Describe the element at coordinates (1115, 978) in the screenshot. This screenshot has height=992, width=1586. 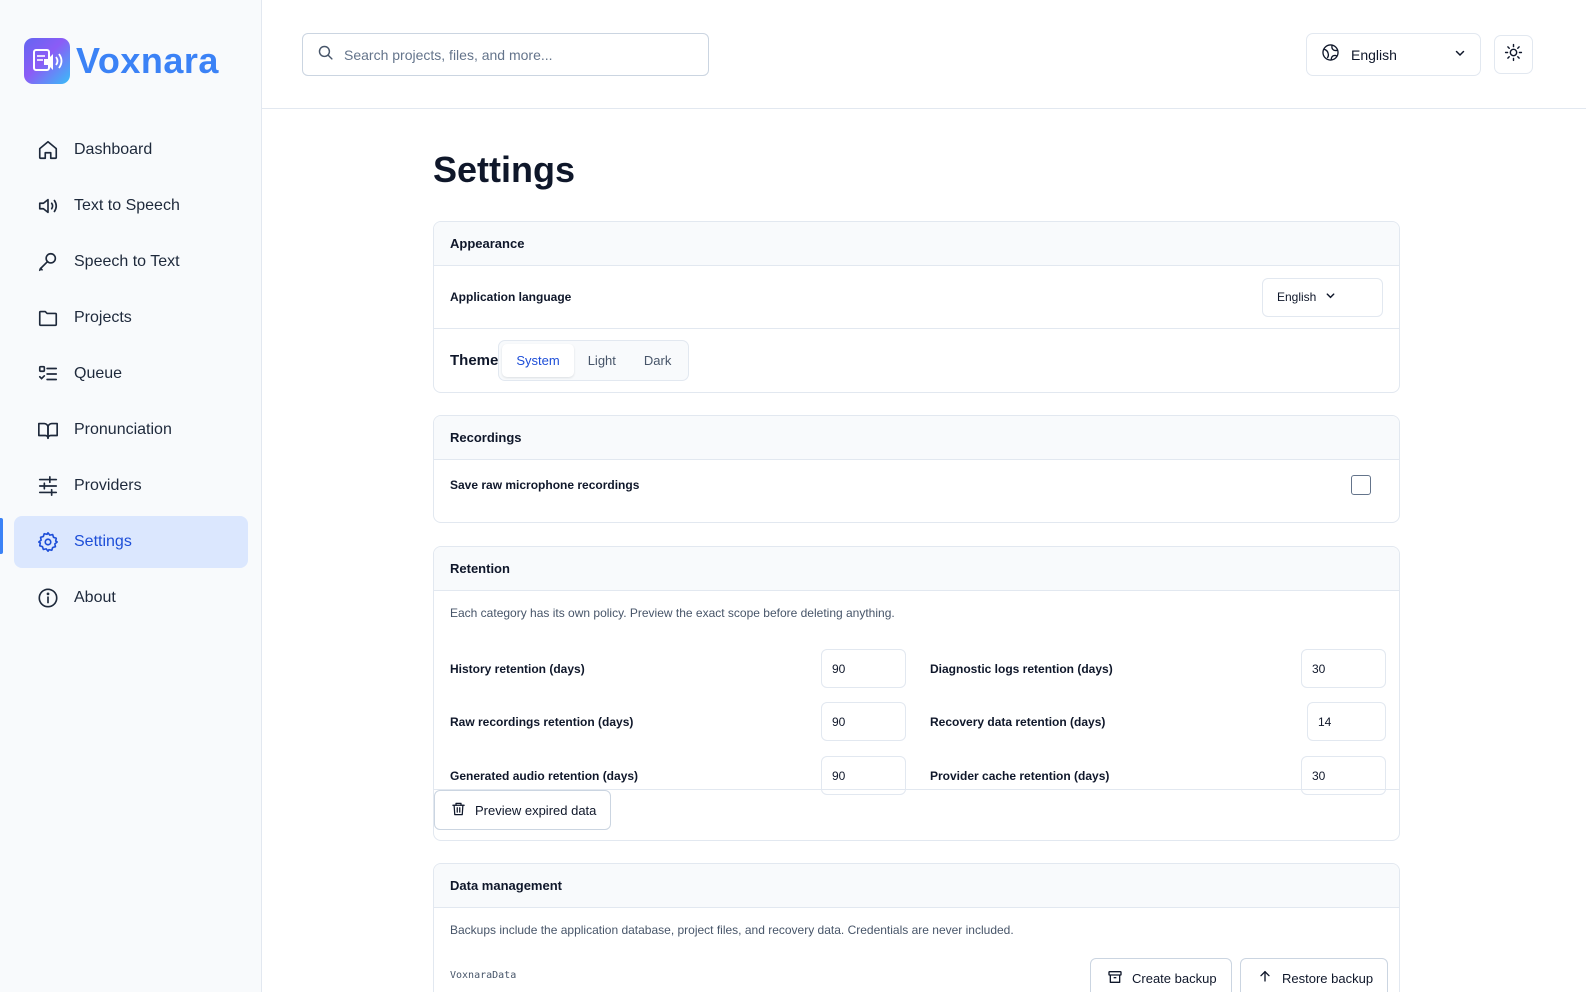
I see `archive-icon` at that location.